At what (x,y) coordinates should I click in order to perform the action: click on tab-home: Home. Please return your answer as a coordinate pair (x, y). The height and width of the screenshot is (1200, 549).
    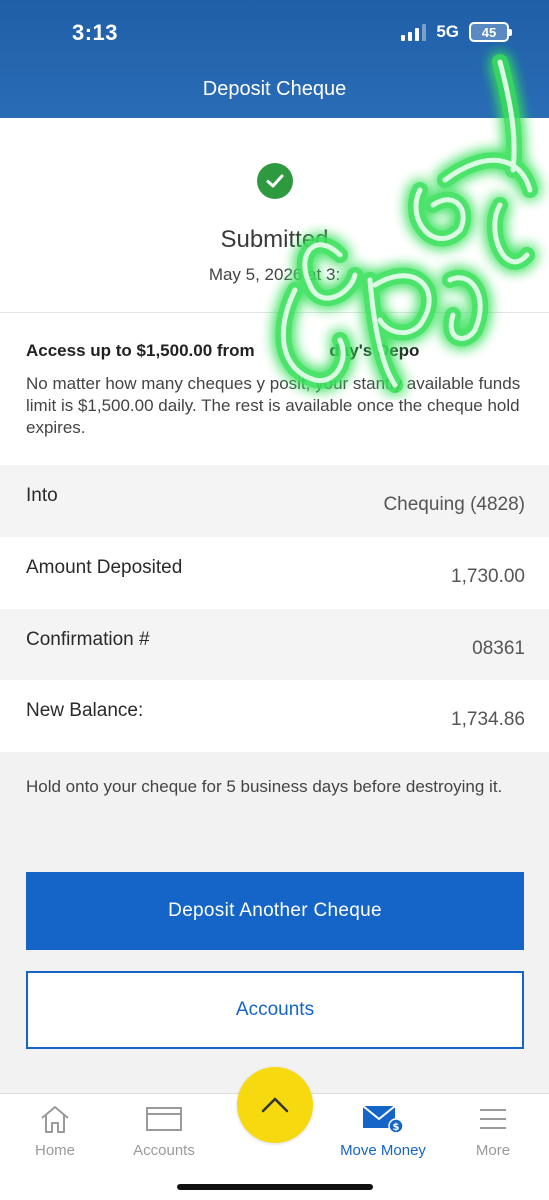
    Looking at the image, I should click on (55, 1134).